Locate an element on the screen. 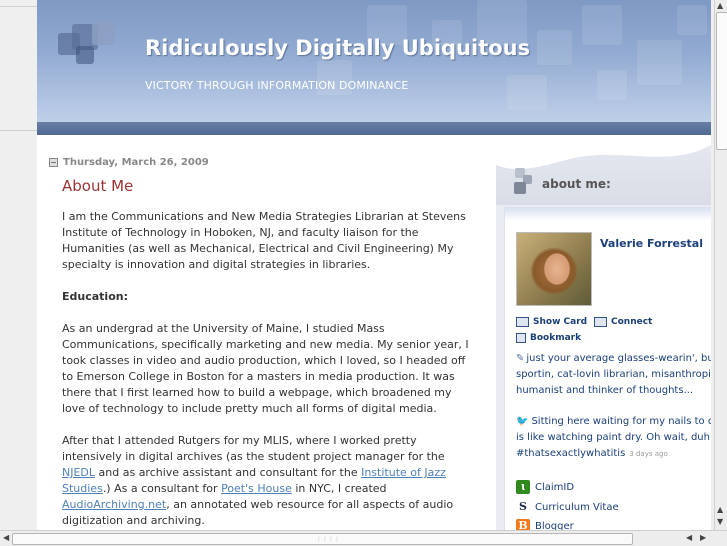 This screenshot has height=546, width=727. connect-link: Connect is located at coordinates (623, 322).